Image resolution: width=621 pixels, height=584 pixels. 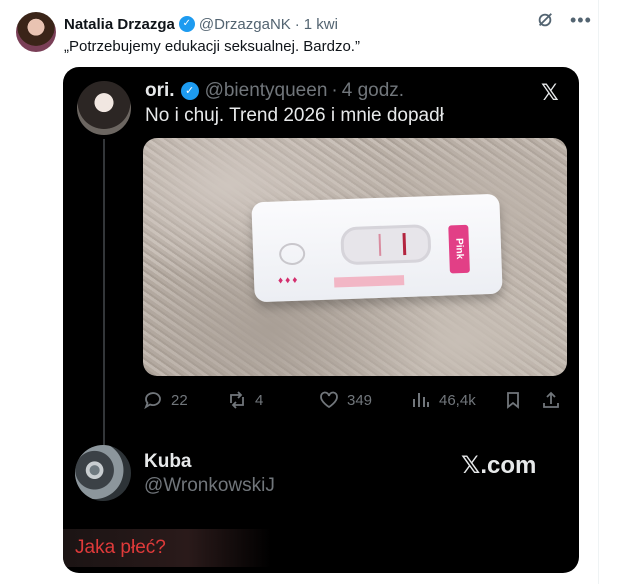 I want to click on more-icon: •••, so click(x=581, y=20).